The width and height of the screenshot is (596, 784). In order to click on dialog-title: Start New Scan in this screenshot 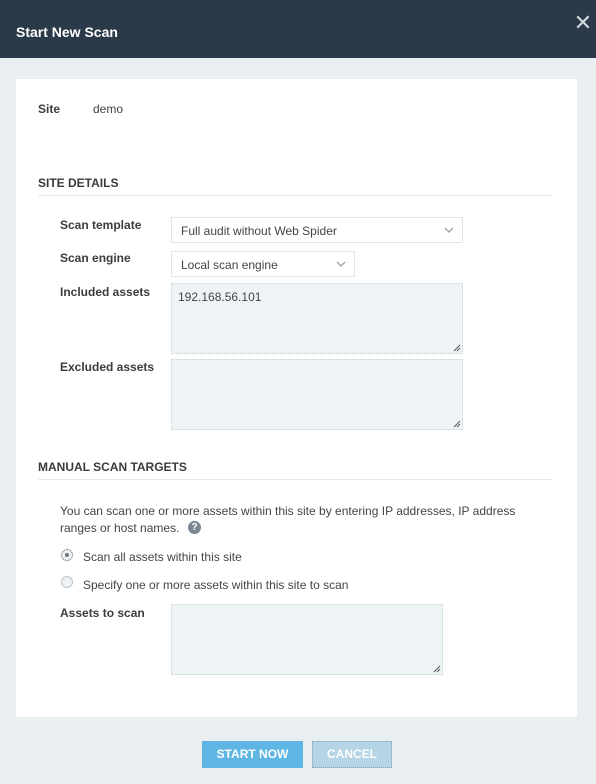, I will do `click(67, 32)`.